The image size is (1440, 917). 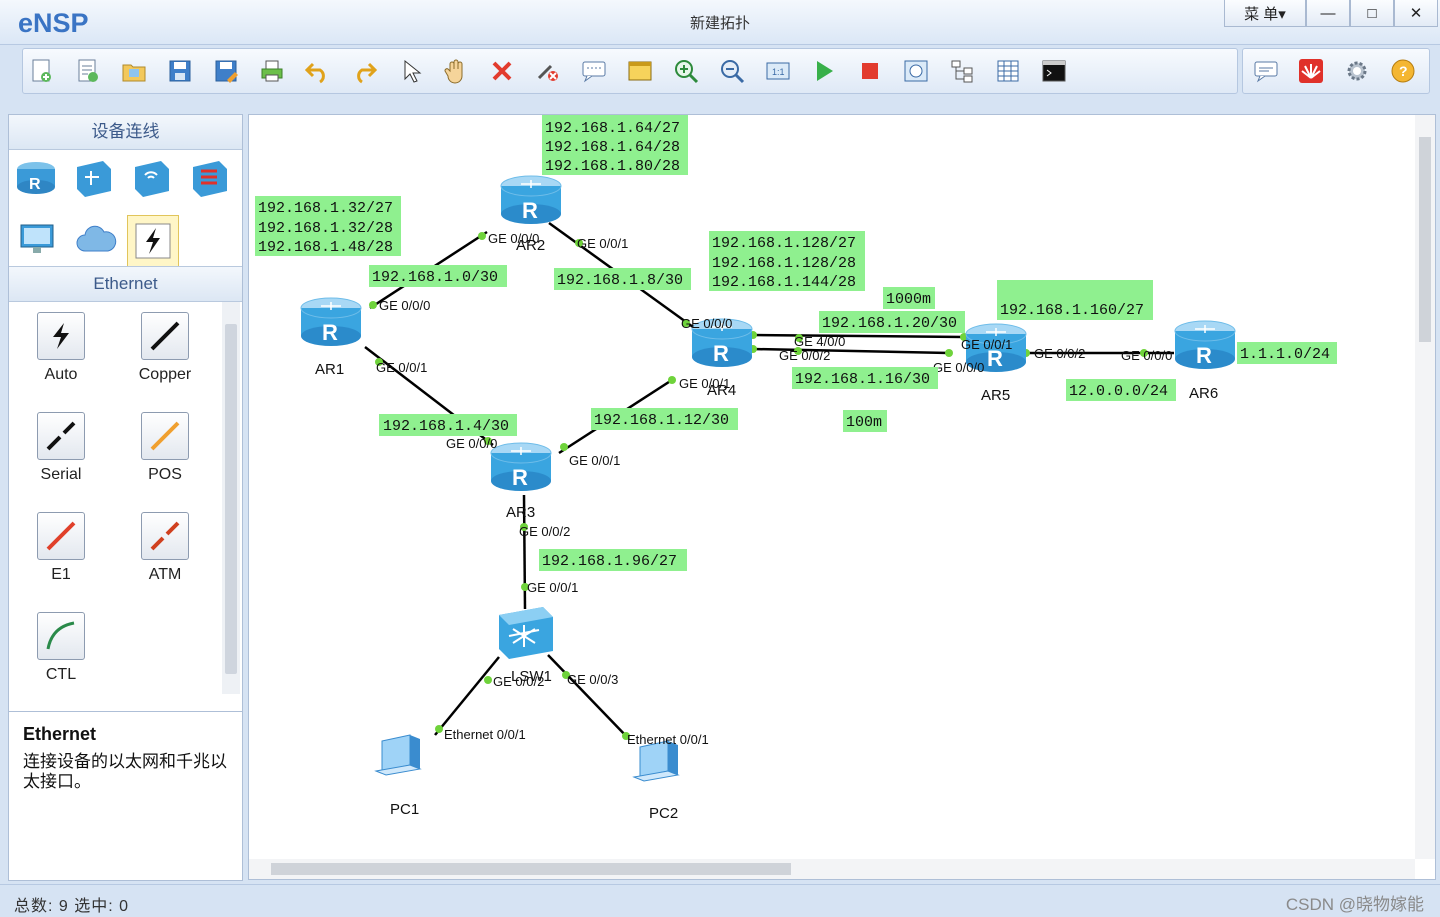 I want to click on connection-category-selected, so click(x=153, y=241).